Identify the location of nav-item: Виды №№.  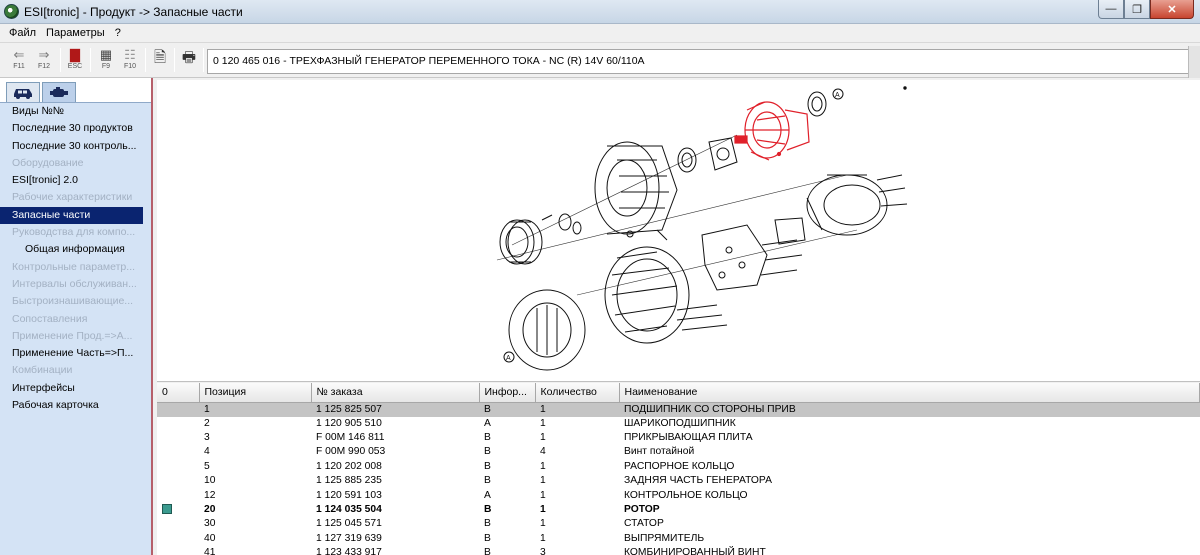
(75, 111).